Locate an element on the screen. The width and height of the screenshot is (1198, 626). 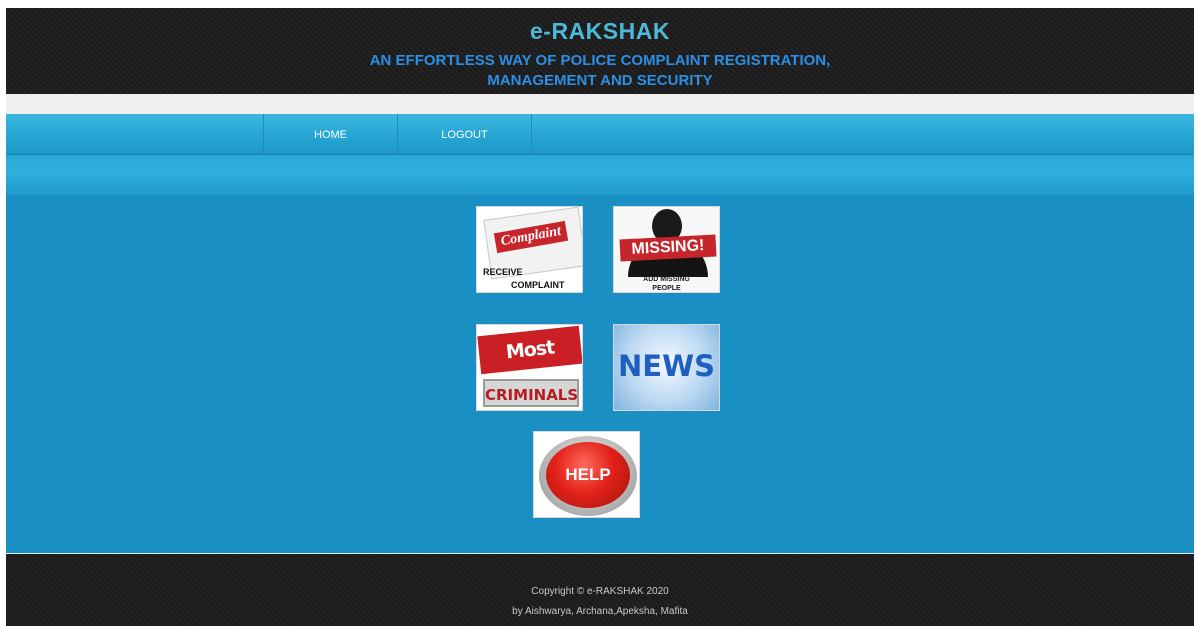
tagline-line-2: MANAGEMENT AND SECURITY is located at coordinates (600, 80).